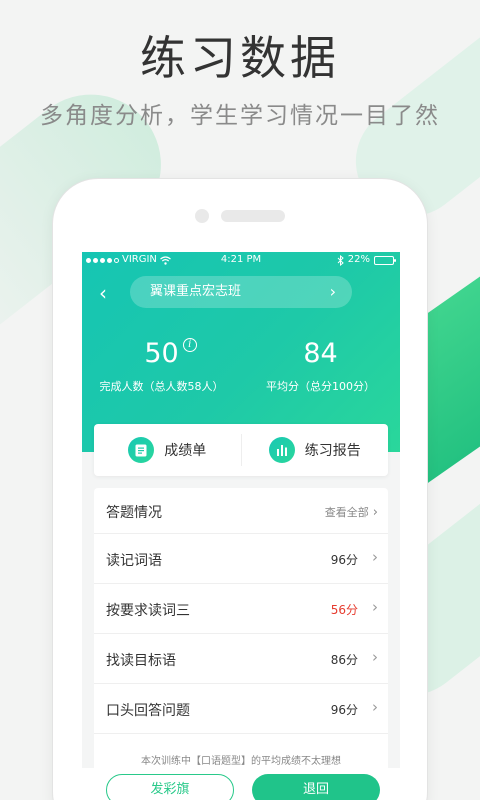 The image size is (480, 800). I want to click on hero-title: 练习数据, so click(240, 58).